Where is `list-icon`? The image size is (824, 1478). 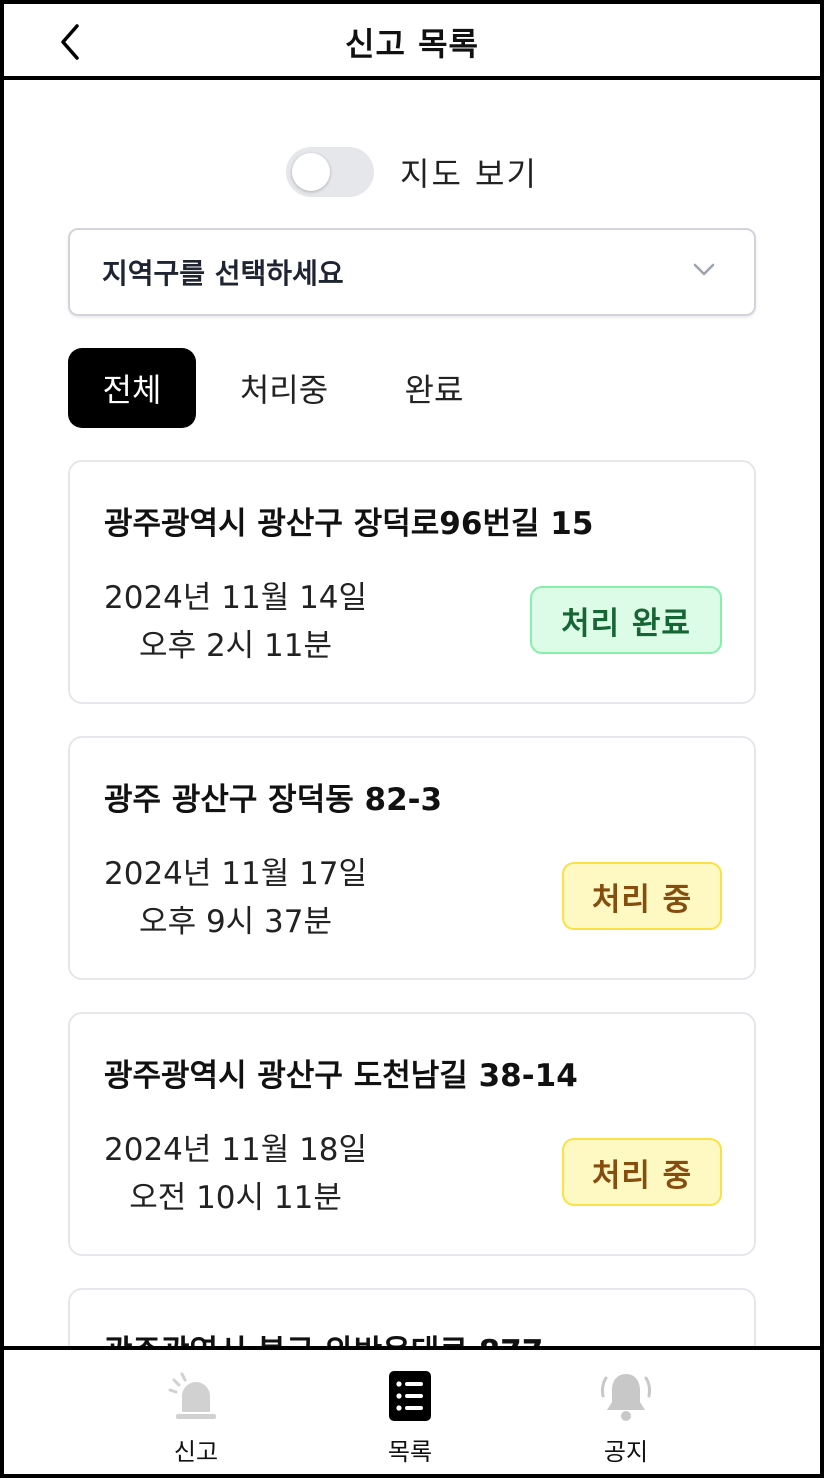 list-icon is located at coordinates (410, 1396).